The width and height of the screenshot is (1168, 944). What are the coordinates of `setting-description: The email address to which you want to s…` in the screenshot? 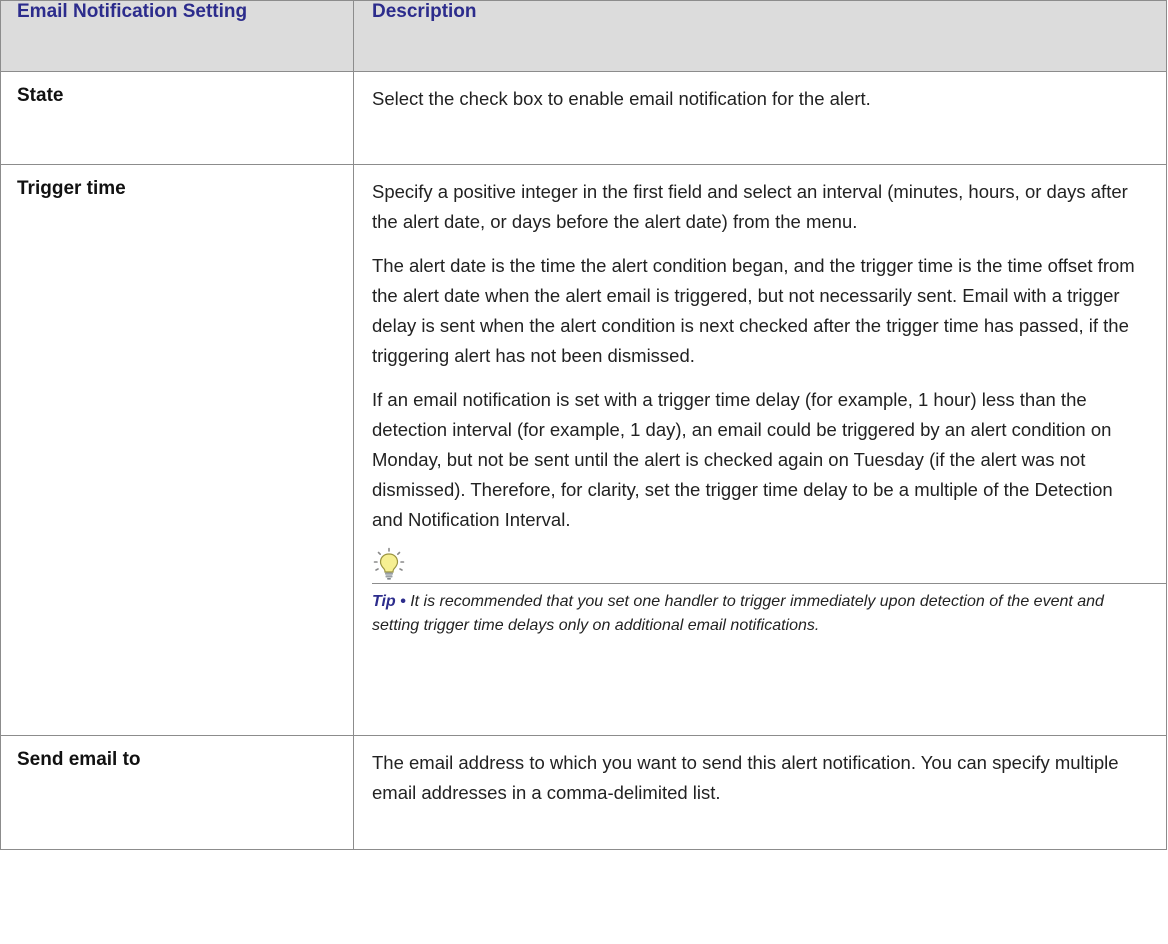 It's located at (760, 792).